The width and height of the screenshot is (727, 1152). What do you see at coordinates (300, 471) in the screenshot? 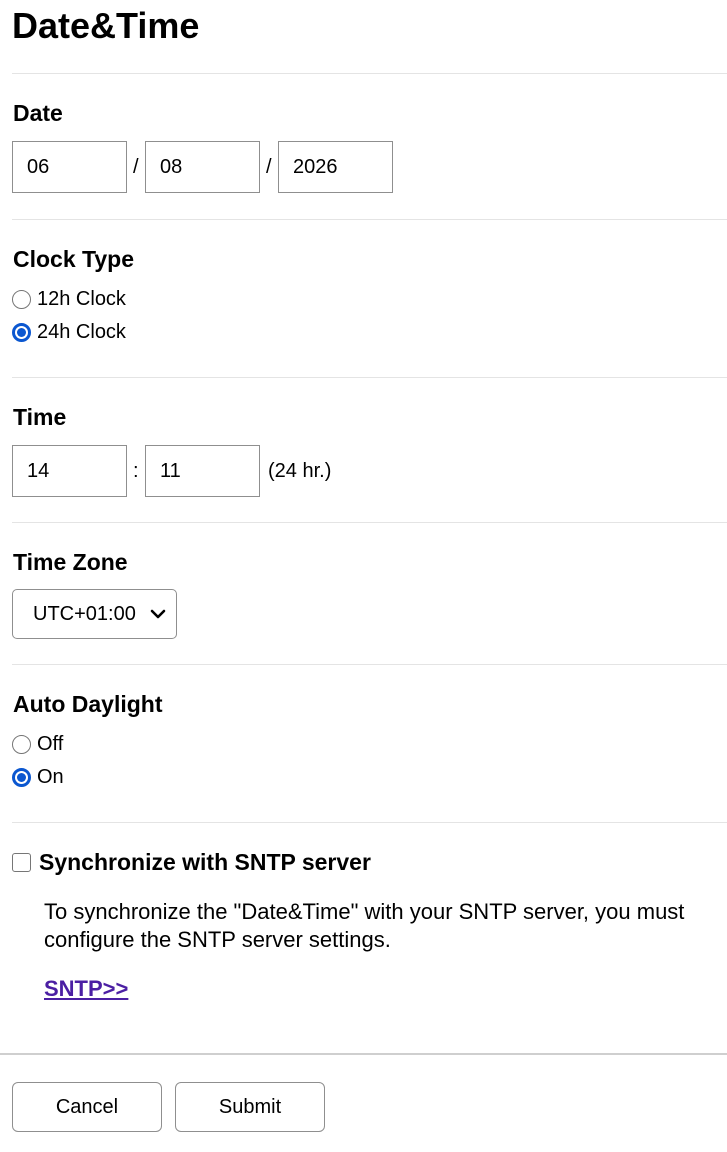
I see `time-format-note: (24 hr.)` at bounding box center [300, 471].